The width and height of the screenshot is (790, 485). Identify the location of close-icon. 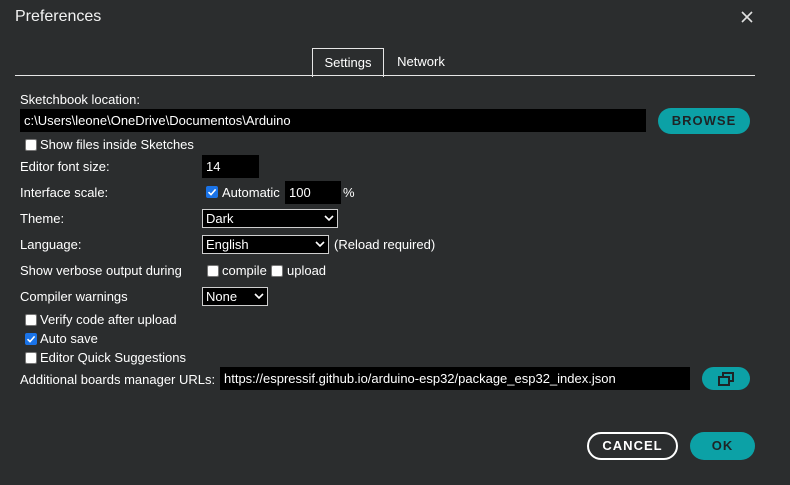
(747, 17).